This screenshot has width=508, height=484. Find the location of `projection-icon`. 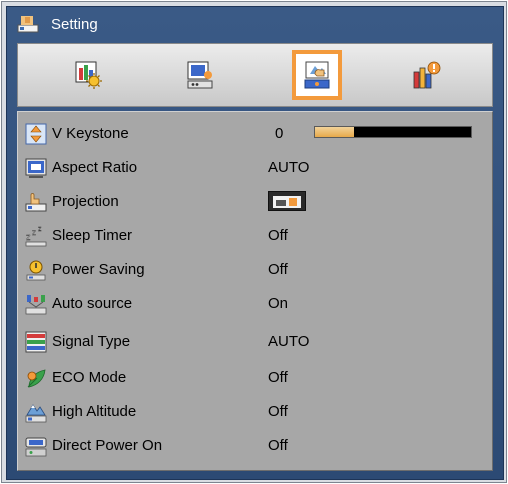

projection-icon is located at coordinates (36, 202).